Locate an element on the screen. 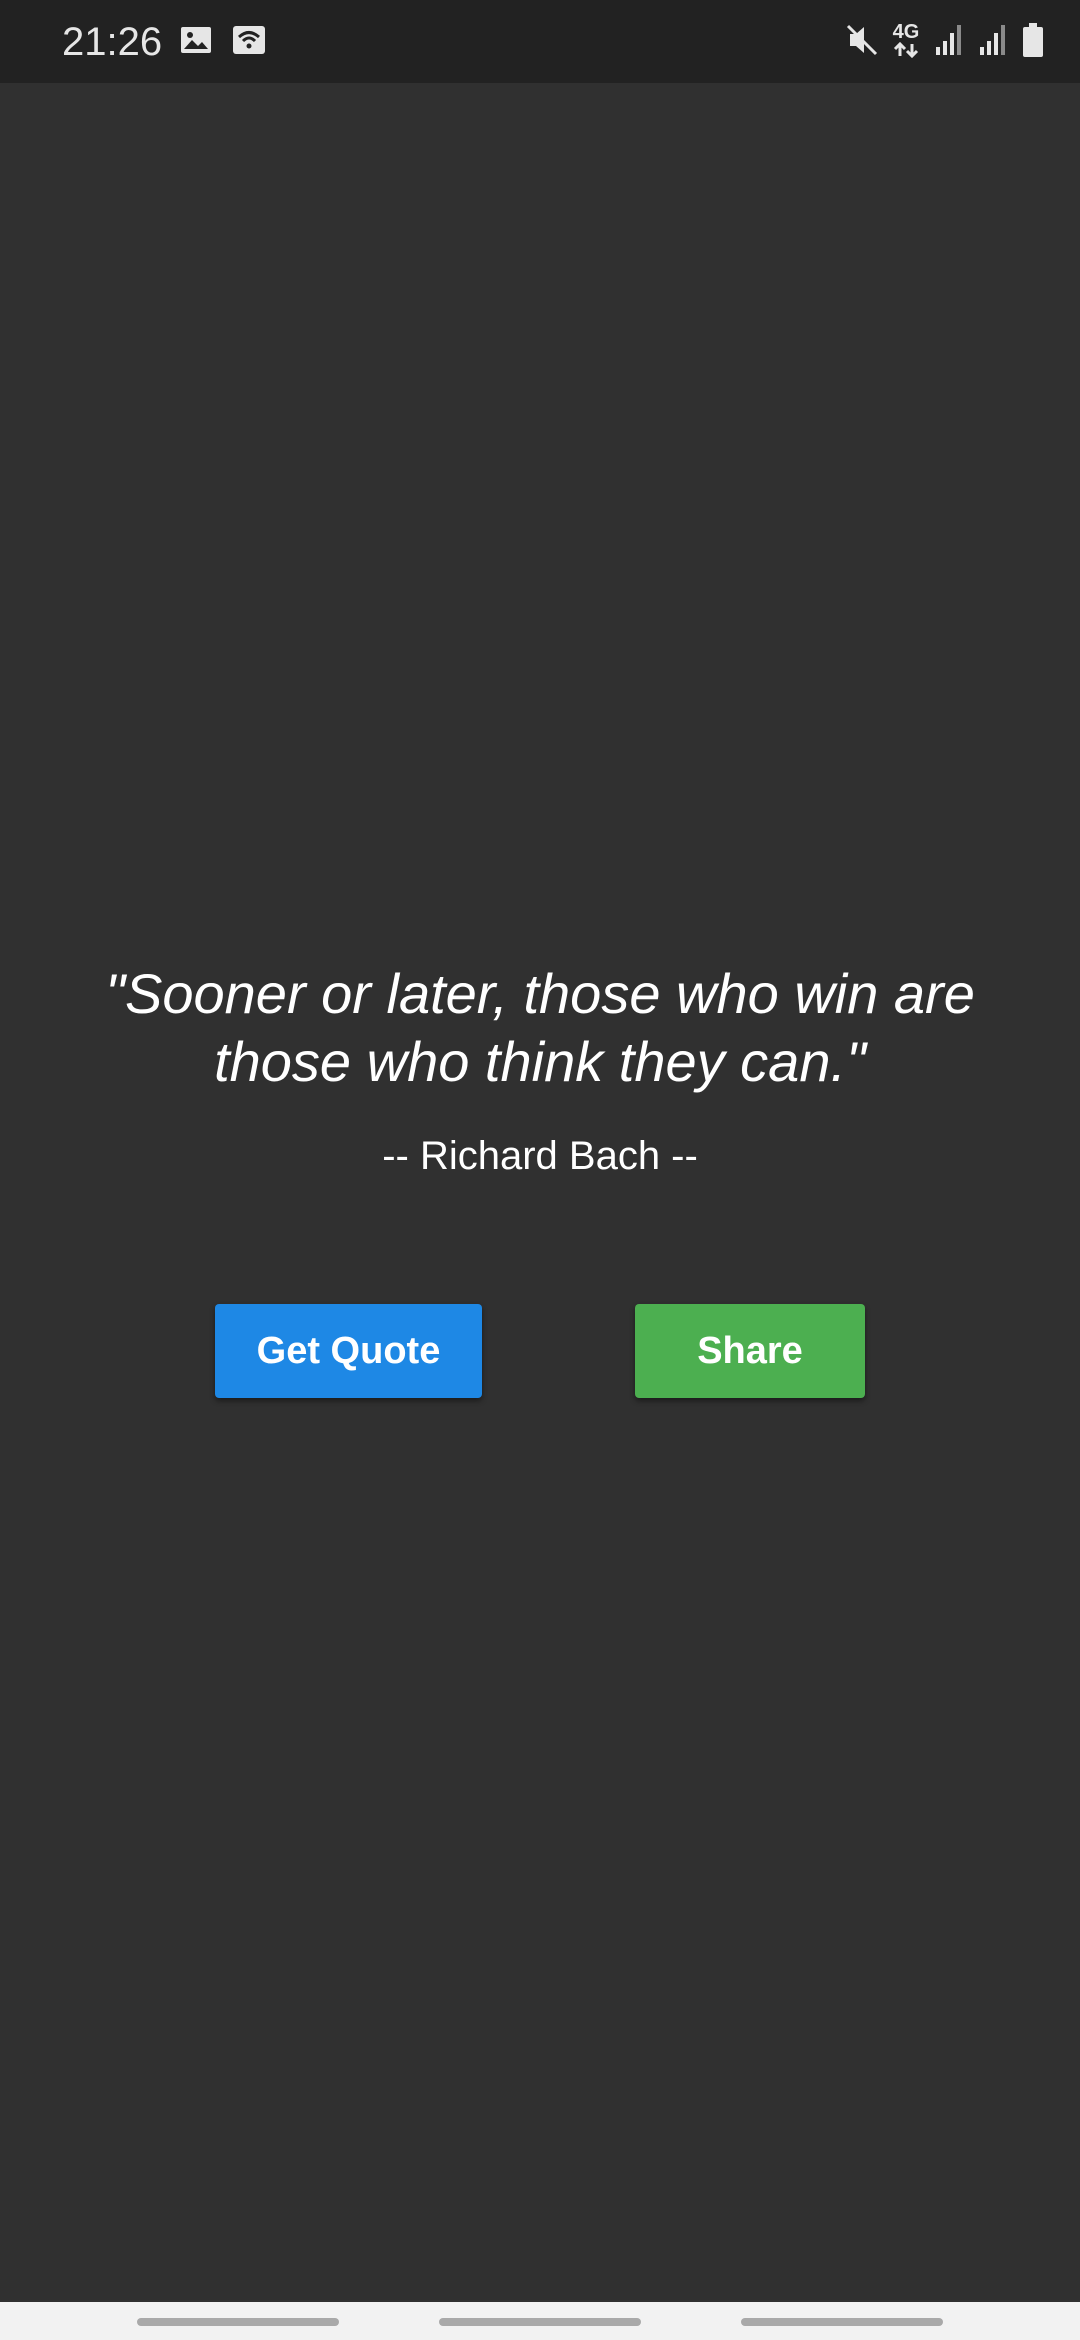 Image resolution: width=1080 pixels, height=2340 pixels. navigation-bar is located at coordinates (540, 2321).